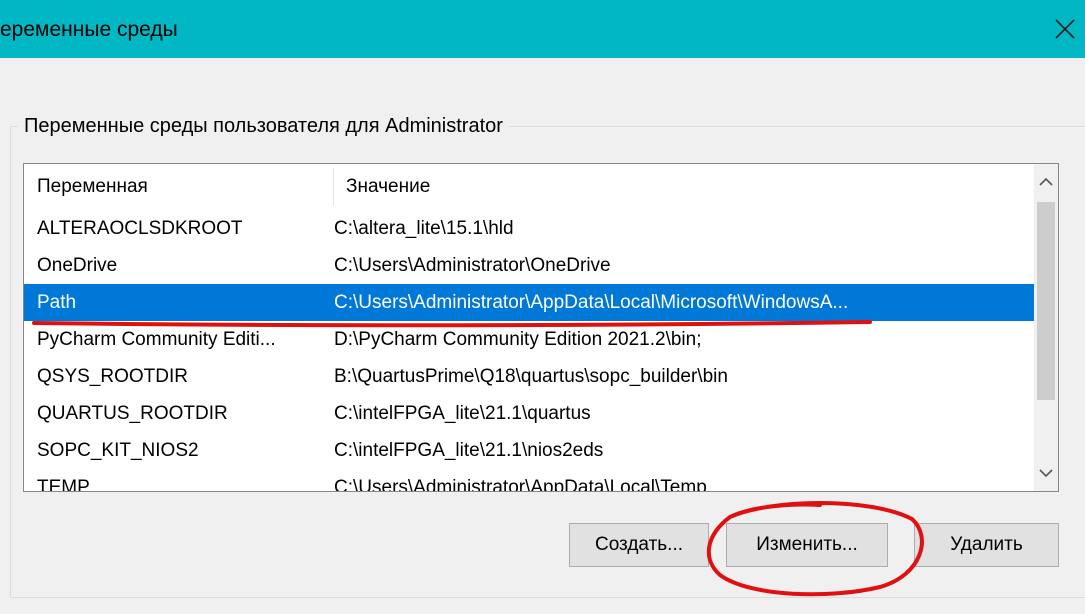 Image resolution: width=1085 pixels, height=614 pixels. Describe the element at coordinates (518, 339) in the screenshot. I see `variable-value: D:\PyCharm Community Edition 2021.2\bin;` at that location.